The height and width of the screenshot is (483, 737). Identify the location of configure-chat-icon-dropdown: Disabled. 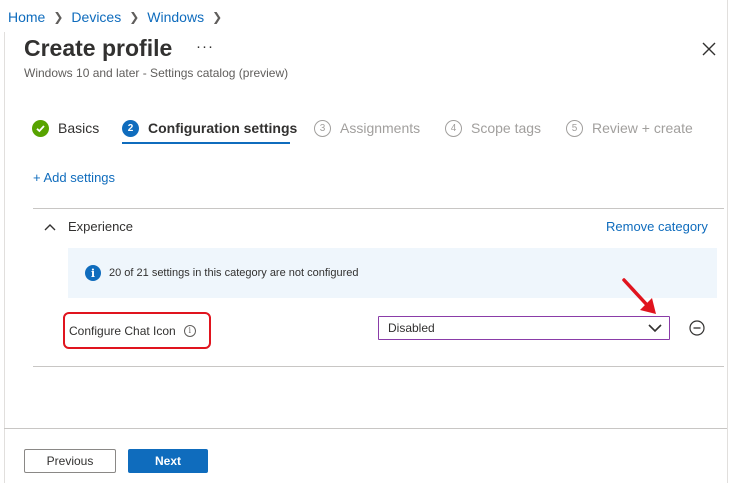
(524, 328).